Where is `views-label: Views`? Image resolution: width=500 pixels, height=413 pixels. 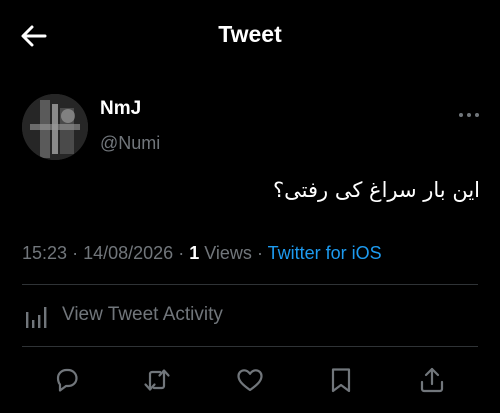
views-label: Views is located at coordinates (228, 253).